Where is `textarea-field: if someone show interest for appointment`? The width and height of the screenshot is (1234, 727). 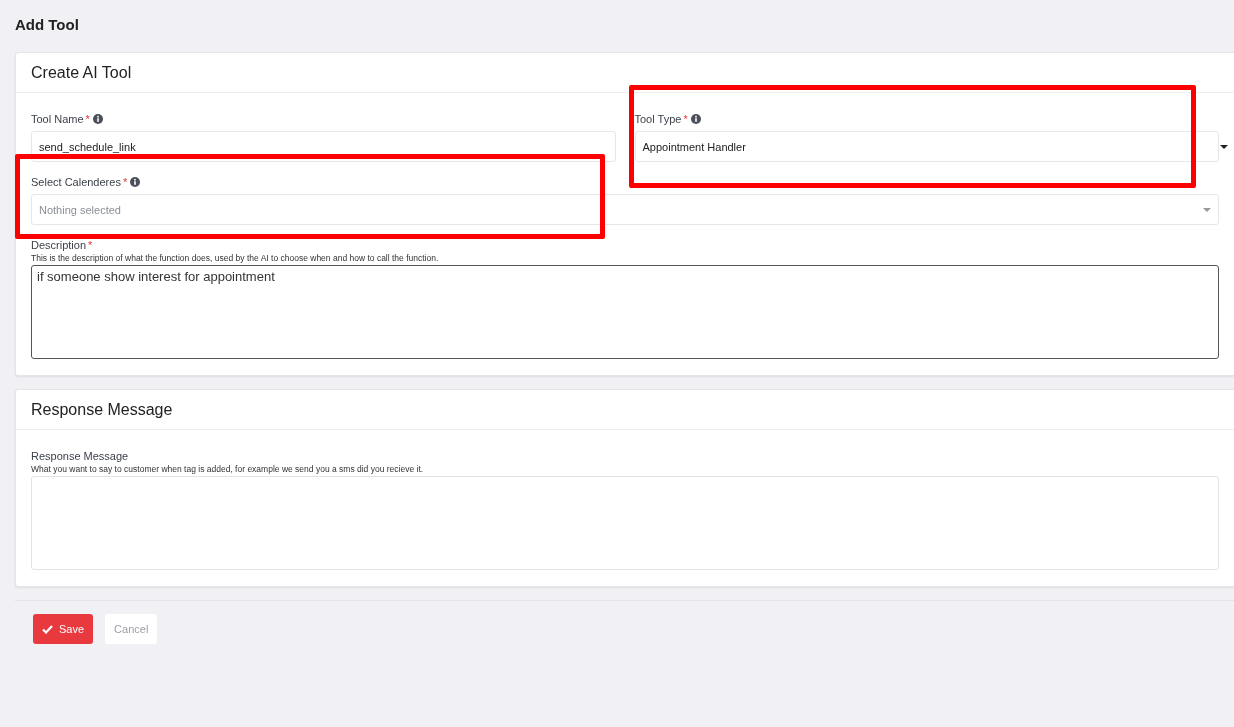 textarea-field: if someone show interest for appointment is located at coordinates (625, 312).